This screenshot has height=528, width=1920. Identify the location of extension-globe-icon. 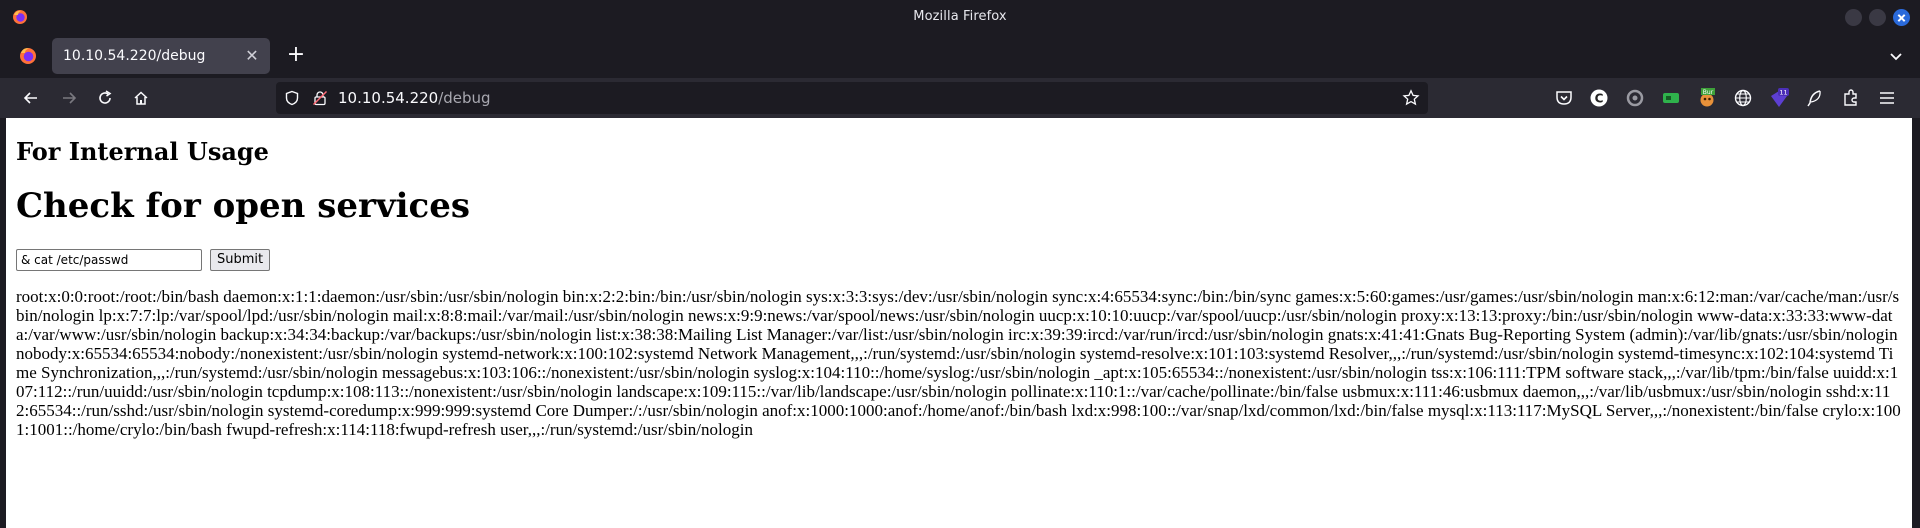
(1743, 98).